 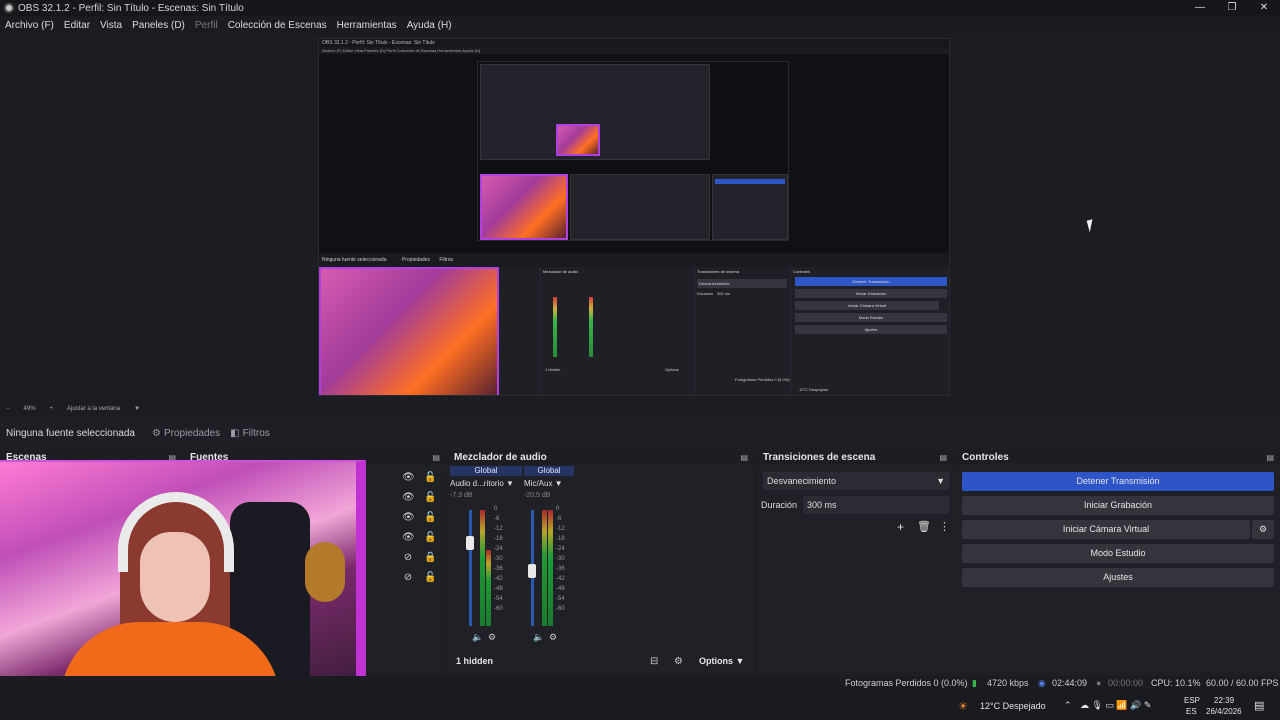 I want to click on channel-name: Audio d...ritorio, so click(x=477, y=483).